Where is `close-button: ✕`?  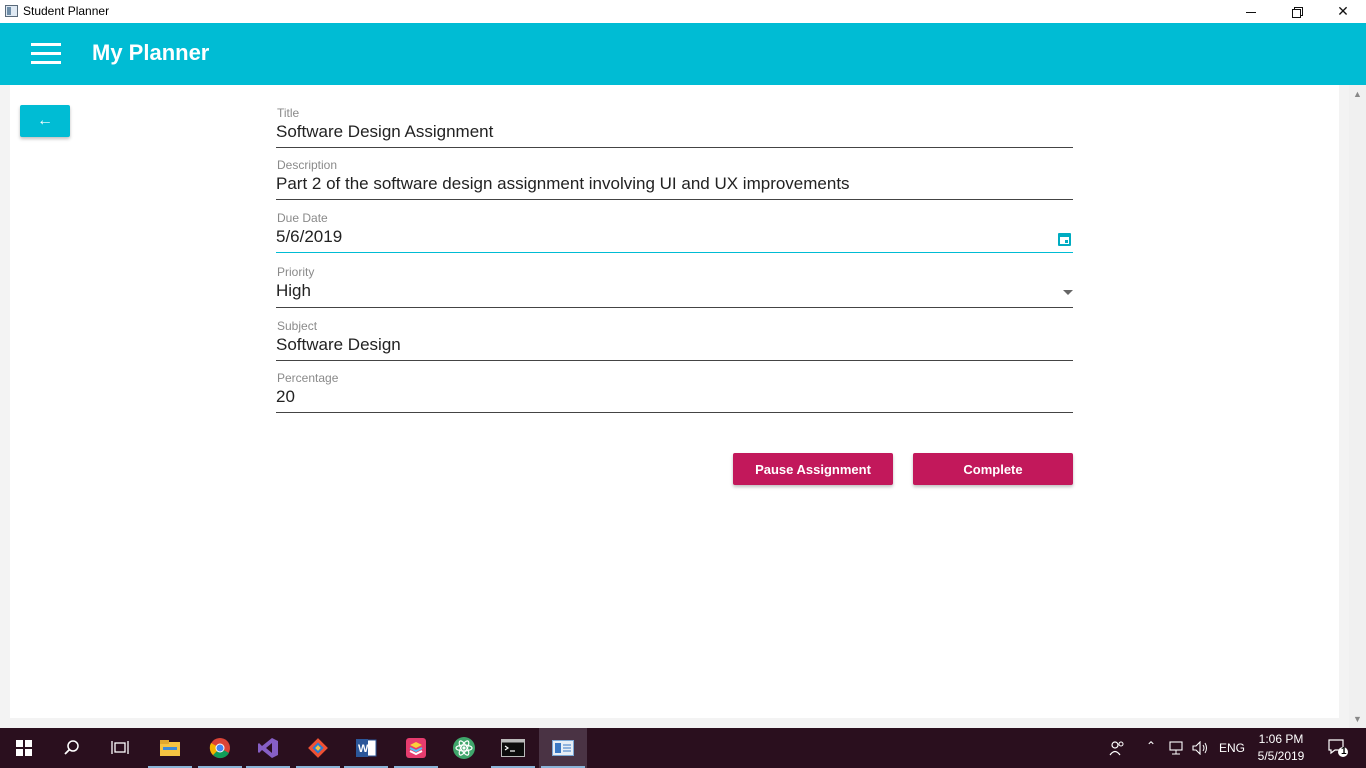 close-button: ✕ is located at coordinates (1343, 11).